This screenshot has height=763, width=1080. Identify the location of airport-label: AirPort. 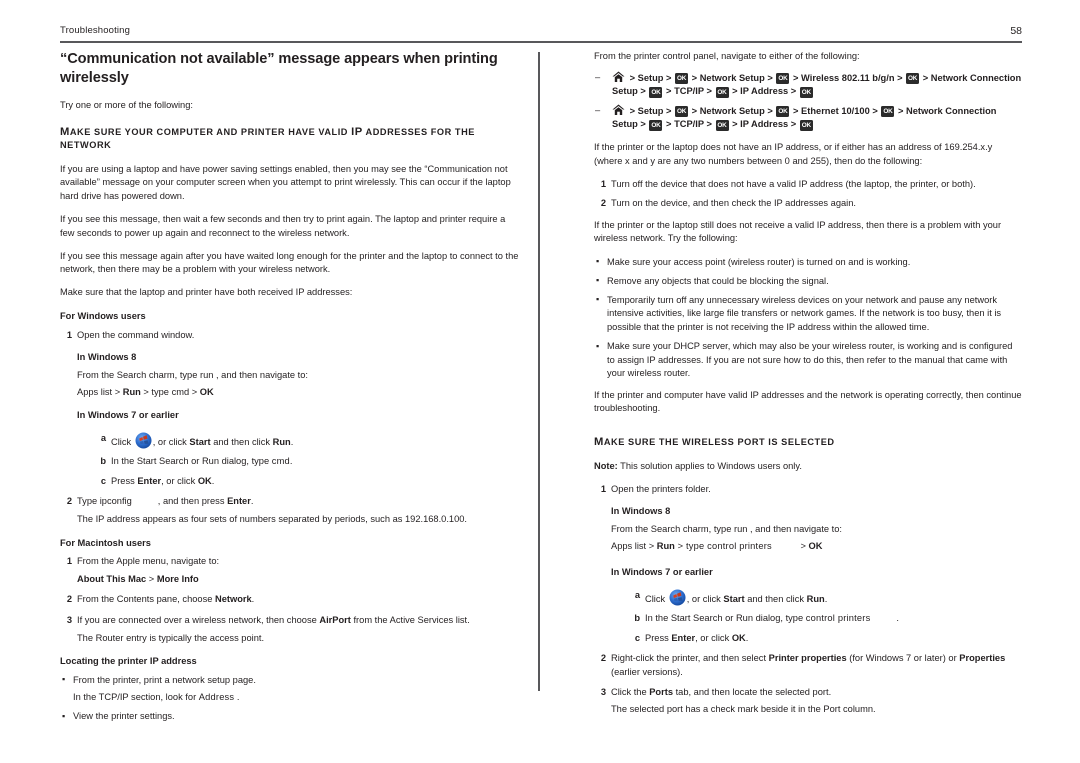
(335, 619).